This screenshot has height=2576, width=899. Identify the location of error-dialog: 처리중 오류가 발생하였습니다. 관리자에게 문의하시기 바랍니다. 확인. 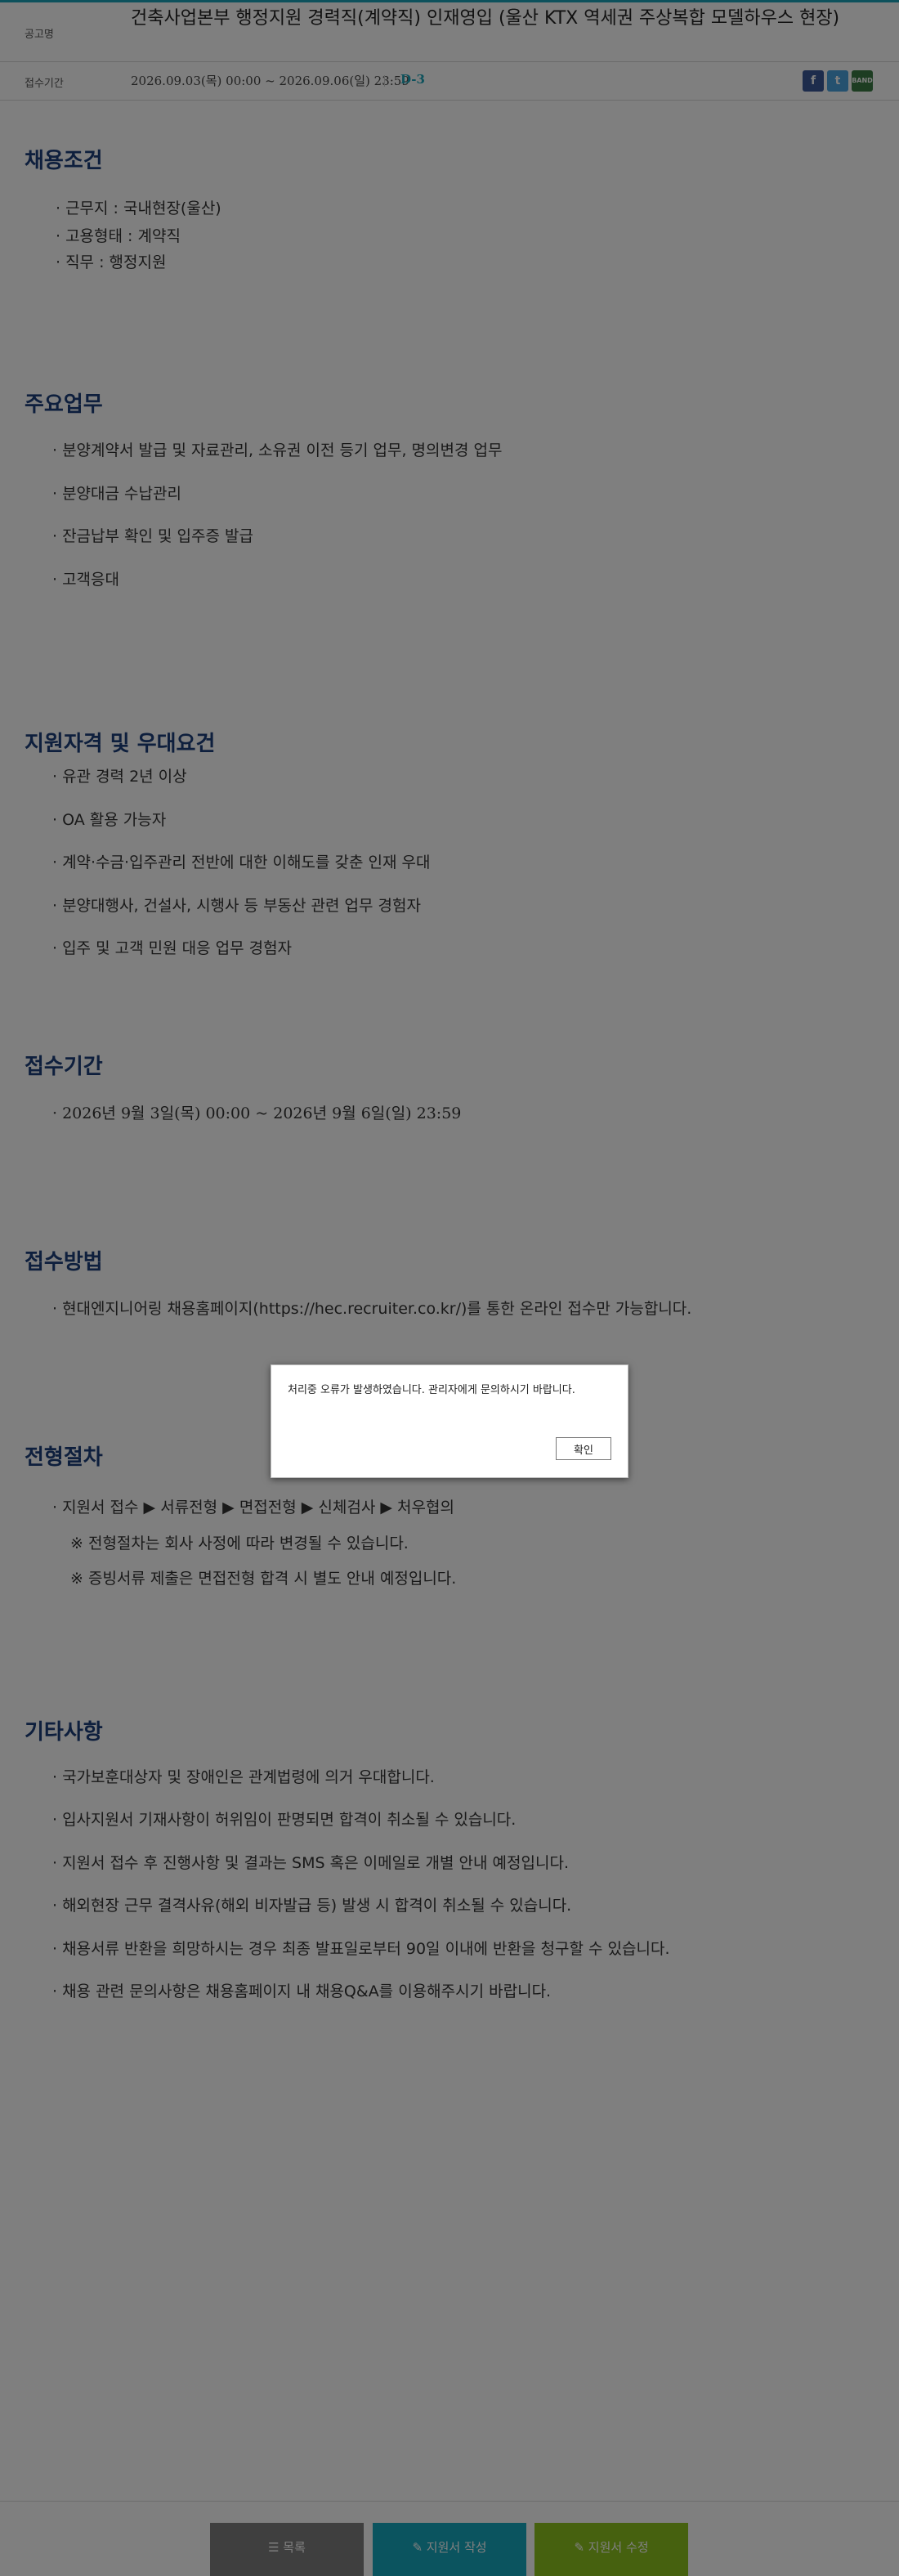
(449, 1421).